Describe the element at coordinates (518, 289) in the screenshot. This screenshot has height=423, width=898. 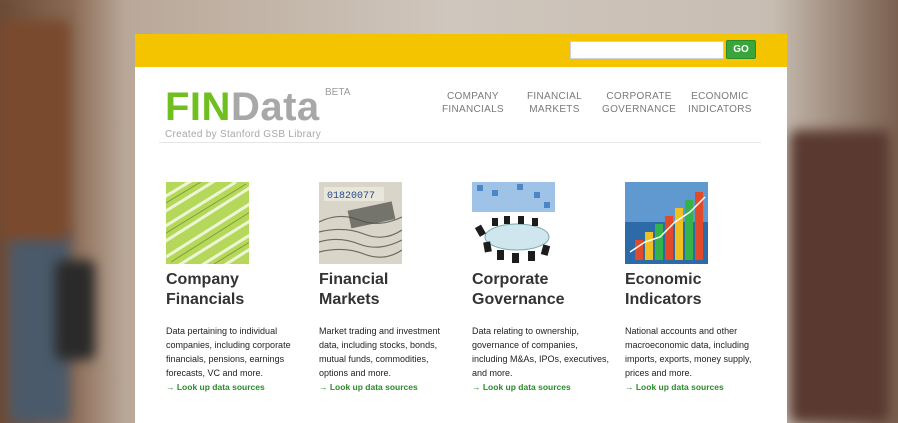
I see `category-title: Corporate Governance` at that location.